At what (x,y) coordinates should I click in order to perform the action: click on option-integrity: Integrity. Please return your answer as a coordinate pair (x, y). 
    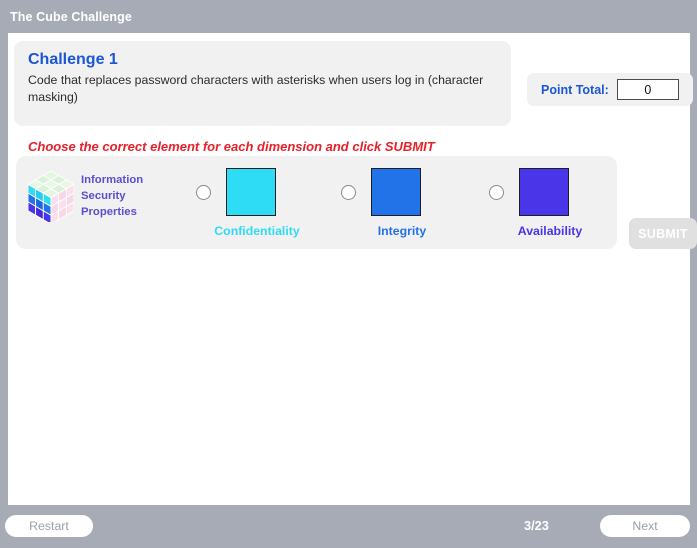
    Looking at the image, I should click on (416, 203).